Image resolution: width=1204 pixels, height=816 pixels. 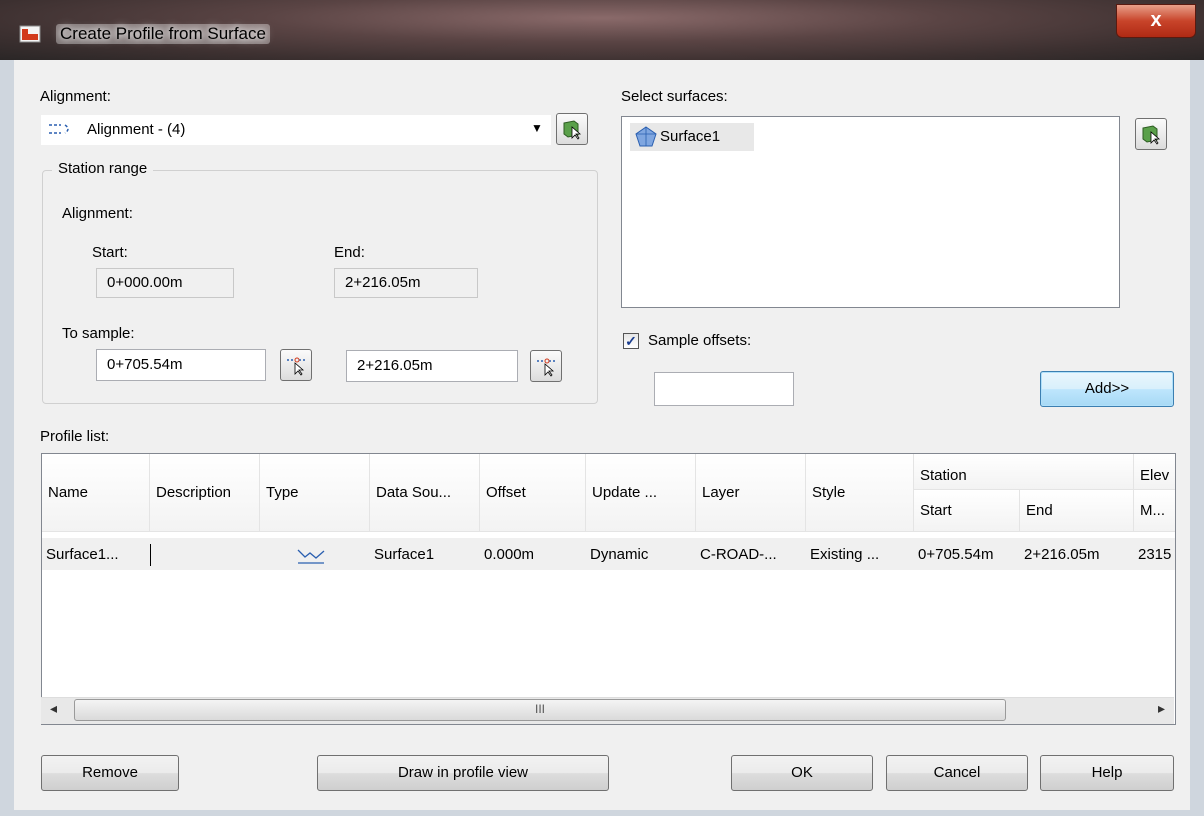 I want to click on column-header-offset: Offset, so click(x=533, y=493).